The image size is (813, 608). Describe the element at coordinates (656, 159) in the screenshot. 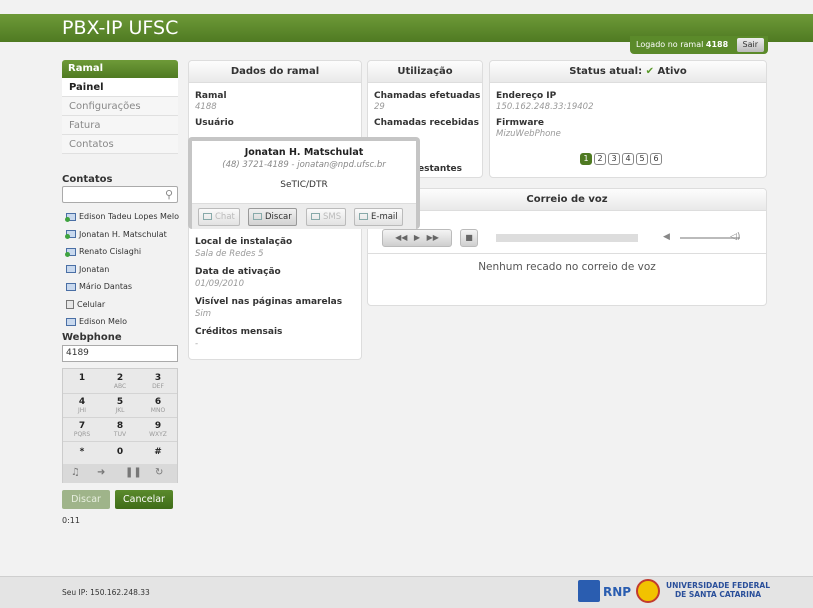

I see `page-6: 6` at that location.